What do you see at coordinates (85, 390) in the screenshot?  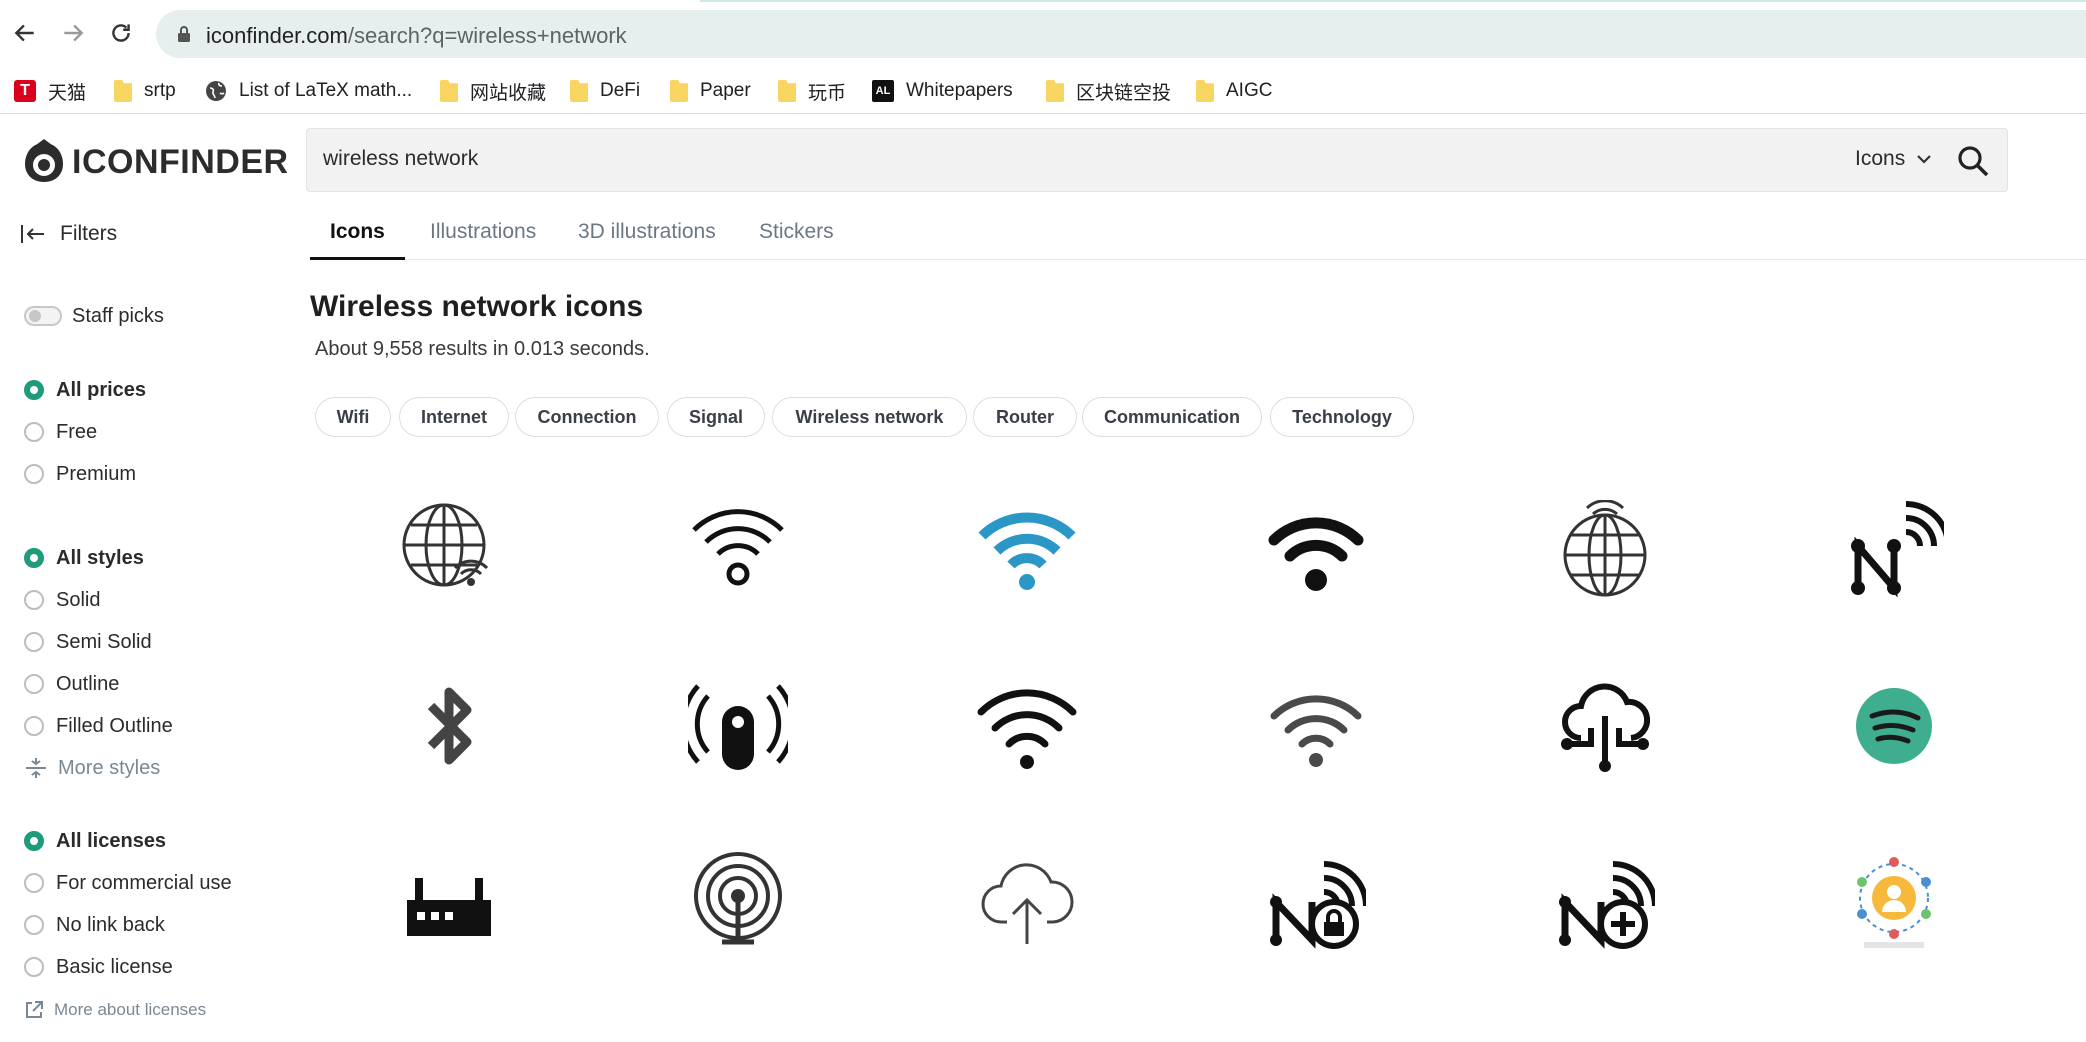 I see `price-option-all: All prices` at bounding box center [85, 390].